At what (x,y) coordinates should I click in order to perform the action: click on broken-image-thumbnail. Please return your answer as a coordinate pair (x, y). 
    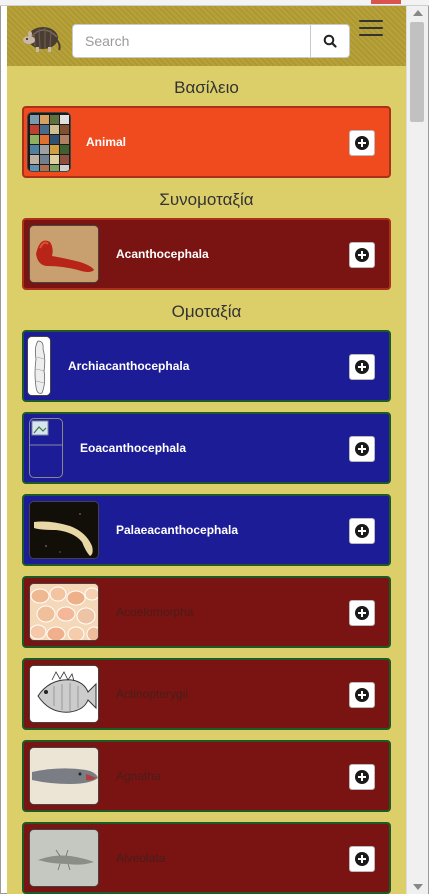
    Looking at the image, I should click on (46, 448).